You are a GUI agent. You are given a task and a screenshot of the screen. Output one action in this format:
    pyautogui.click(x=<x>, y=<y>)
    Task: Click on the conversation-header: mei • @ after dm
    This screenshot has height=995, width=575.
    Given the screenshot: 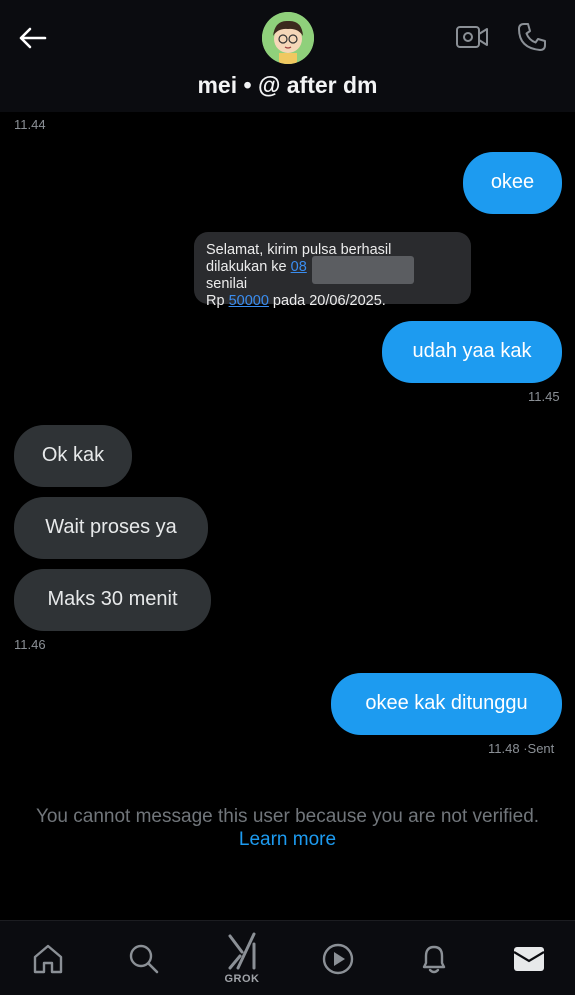 What is the action you would take?
    pyautogui.click(x=287, y=56)
    